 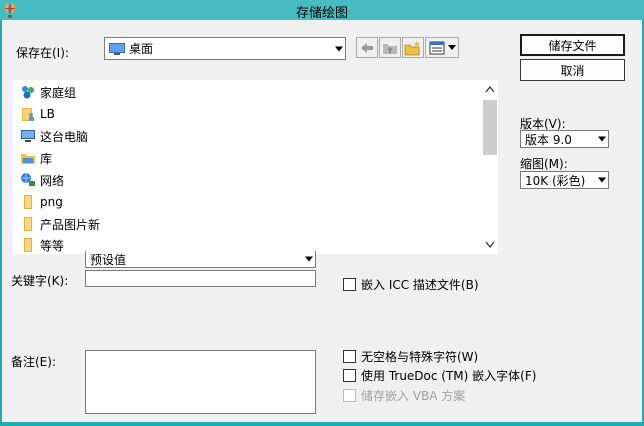 What do you see at coordinates (33, 362) in the screenshot?
I see `notes-label: 备注(E):` at bounding box center [33, 362].